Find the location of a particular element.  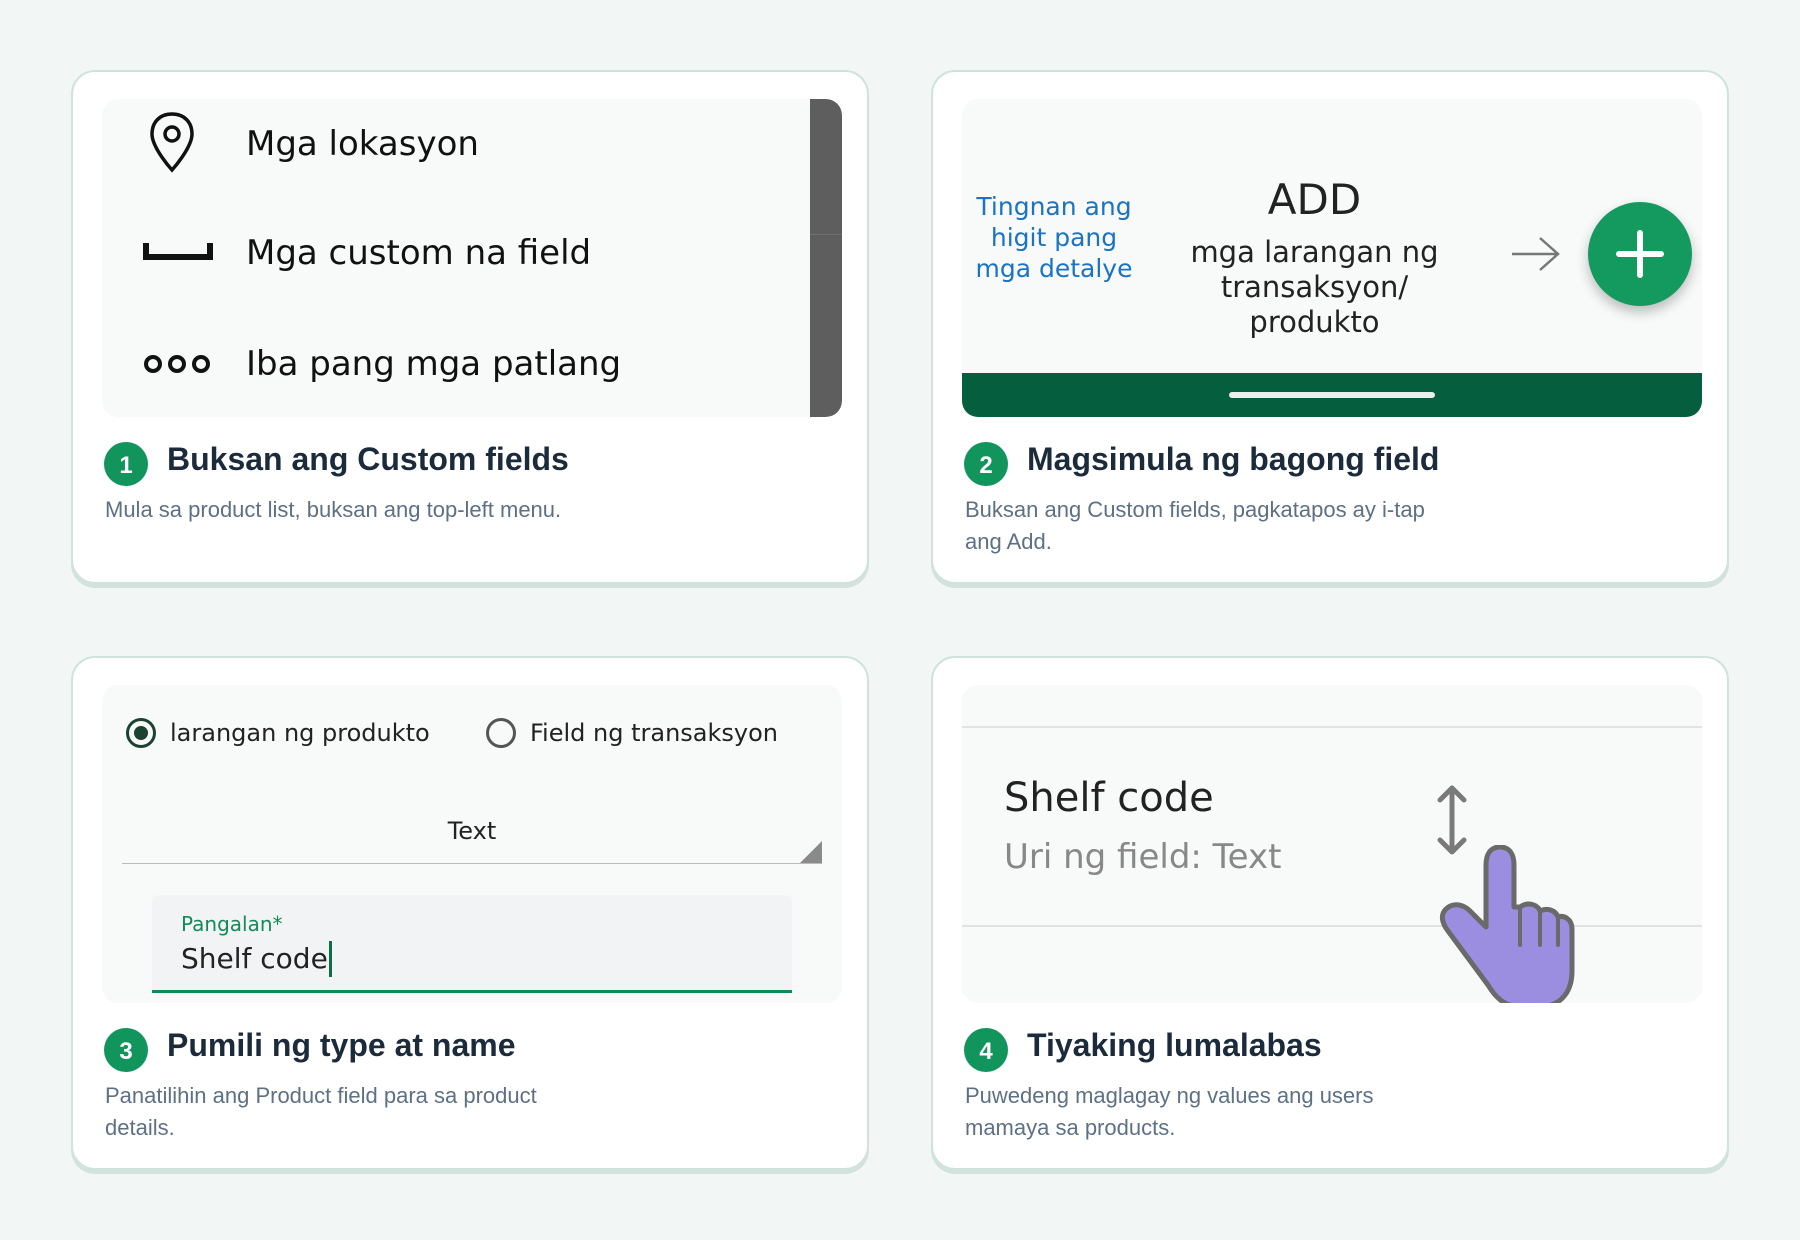

pointer-hand-icon is located at coordinates (1507, 924).